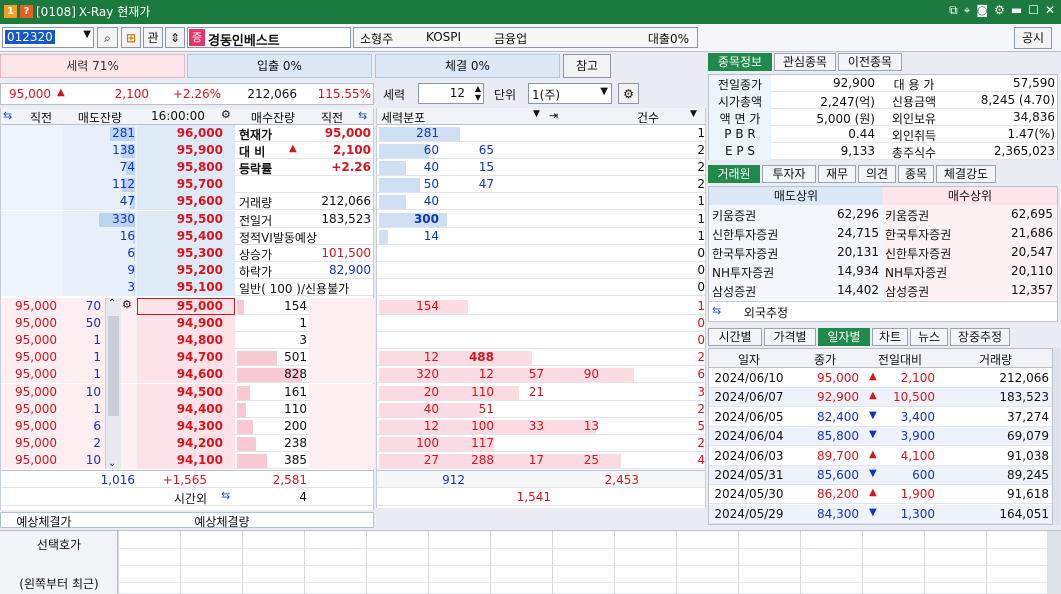 This screenshot has height=594, width=1061. Describe the element at coordinates (570, 93) in the screenshot. I see `unit-select: 1(주) ▼` at that location.